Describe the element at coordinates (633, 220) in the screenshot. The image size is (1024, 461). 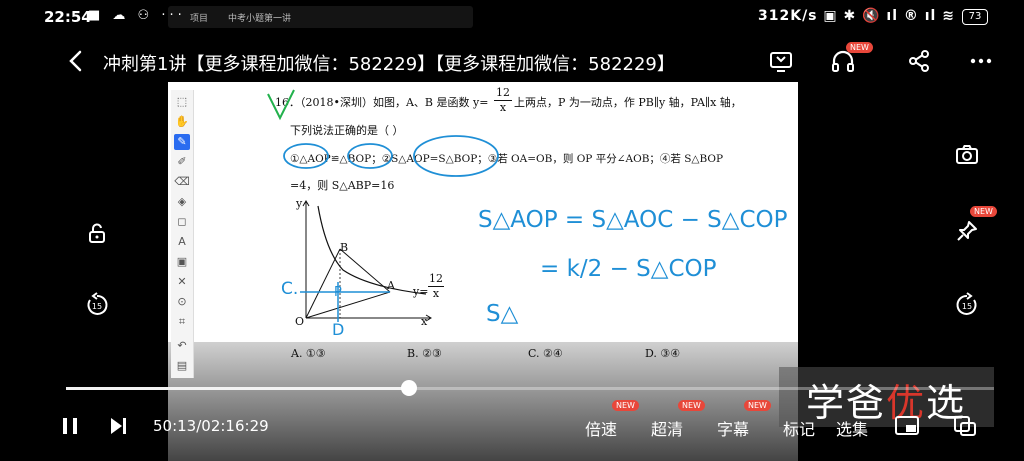
I see `ink-equation-1: S△AOP = S△AOC − S△COP` at that location.